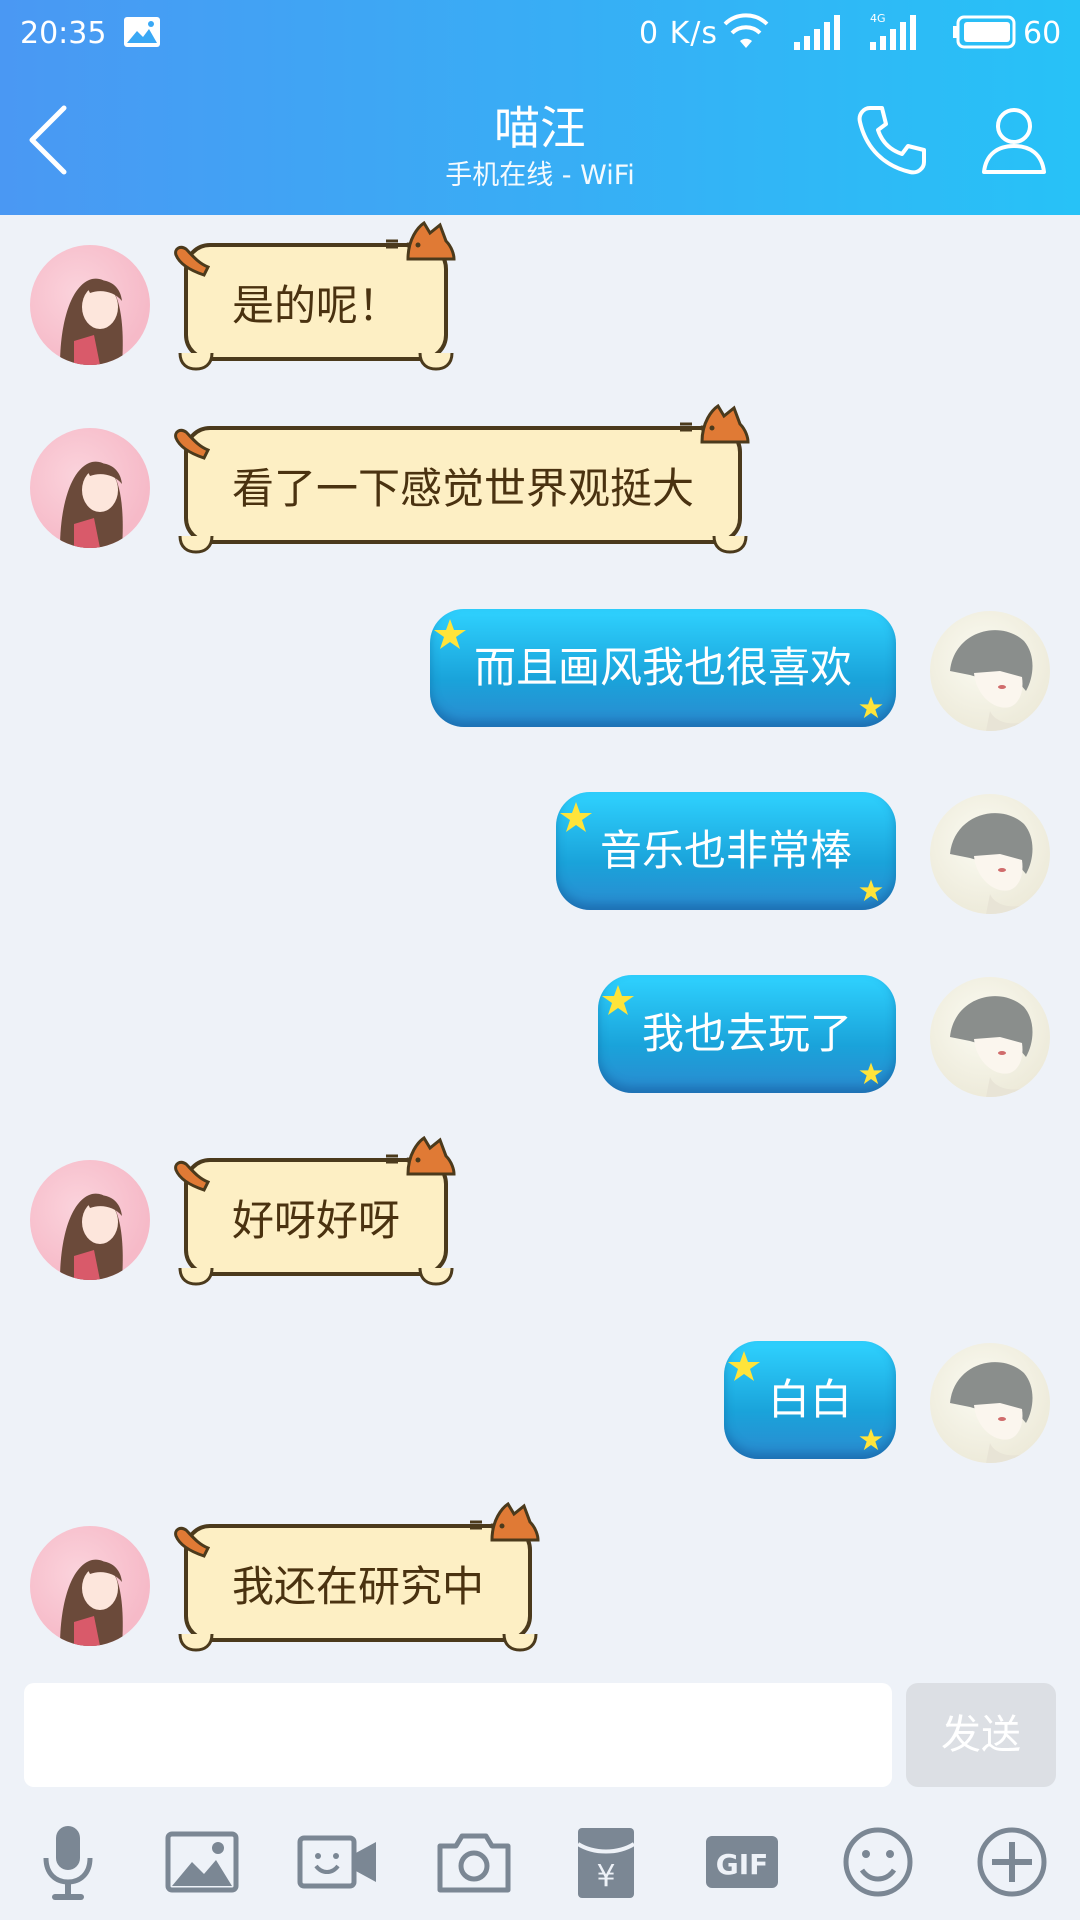 This screenshot has width=1080, height=1920. Describe the element at coordinates (540, 107) in the screenshot. I see `header: 20:35 0 K/s 4G 60 喵汪 手机在线 - WiFi` at that location.